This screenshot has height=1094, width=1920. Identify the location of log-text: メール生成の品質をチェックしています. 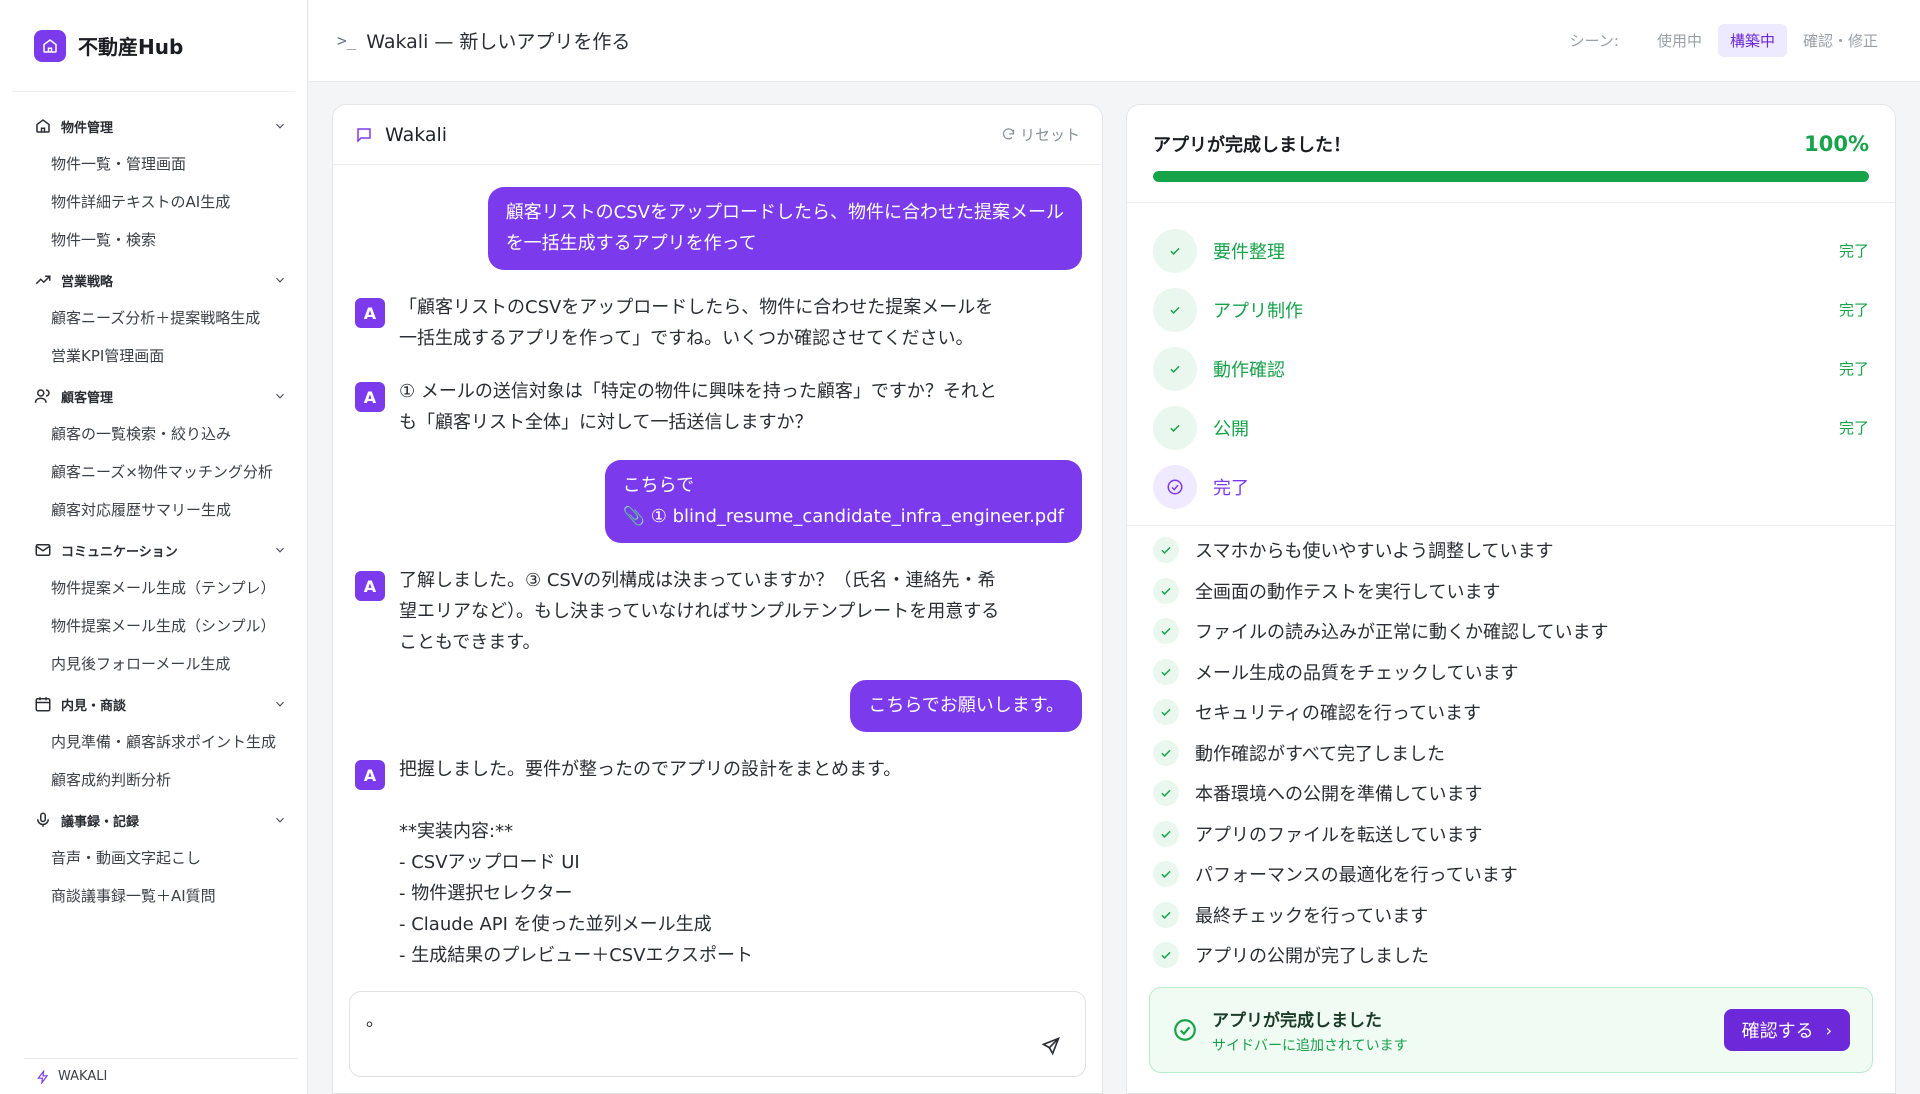
(1357, 673).